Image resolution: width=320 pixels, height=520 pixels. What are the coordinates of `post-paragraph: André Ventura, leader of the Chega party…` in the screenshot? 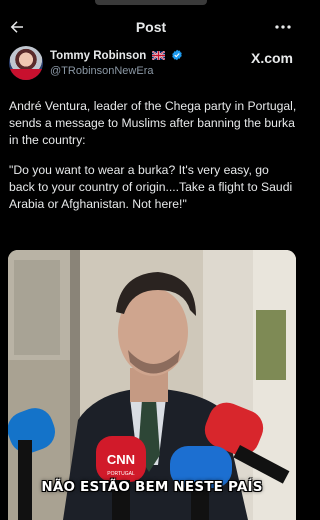 It's located at (153, 123).